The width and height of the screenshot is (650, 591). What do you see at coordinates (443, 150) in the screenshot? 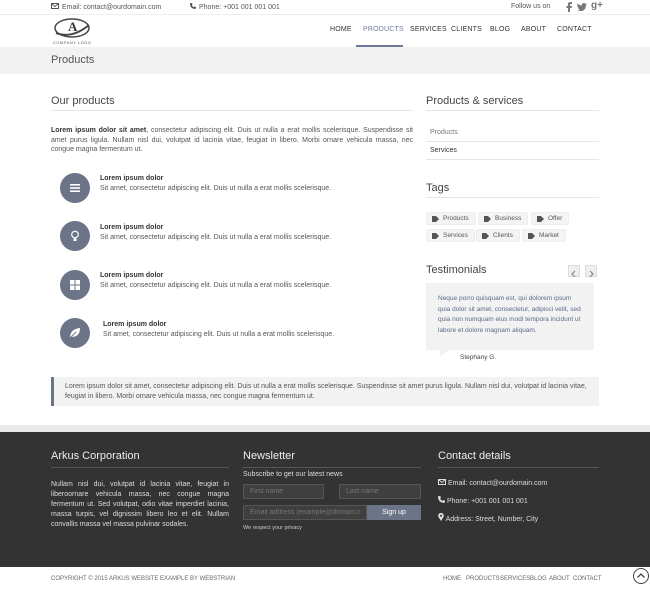
I see `sidebar-item-services: Services` at bounding box center [443, 150].